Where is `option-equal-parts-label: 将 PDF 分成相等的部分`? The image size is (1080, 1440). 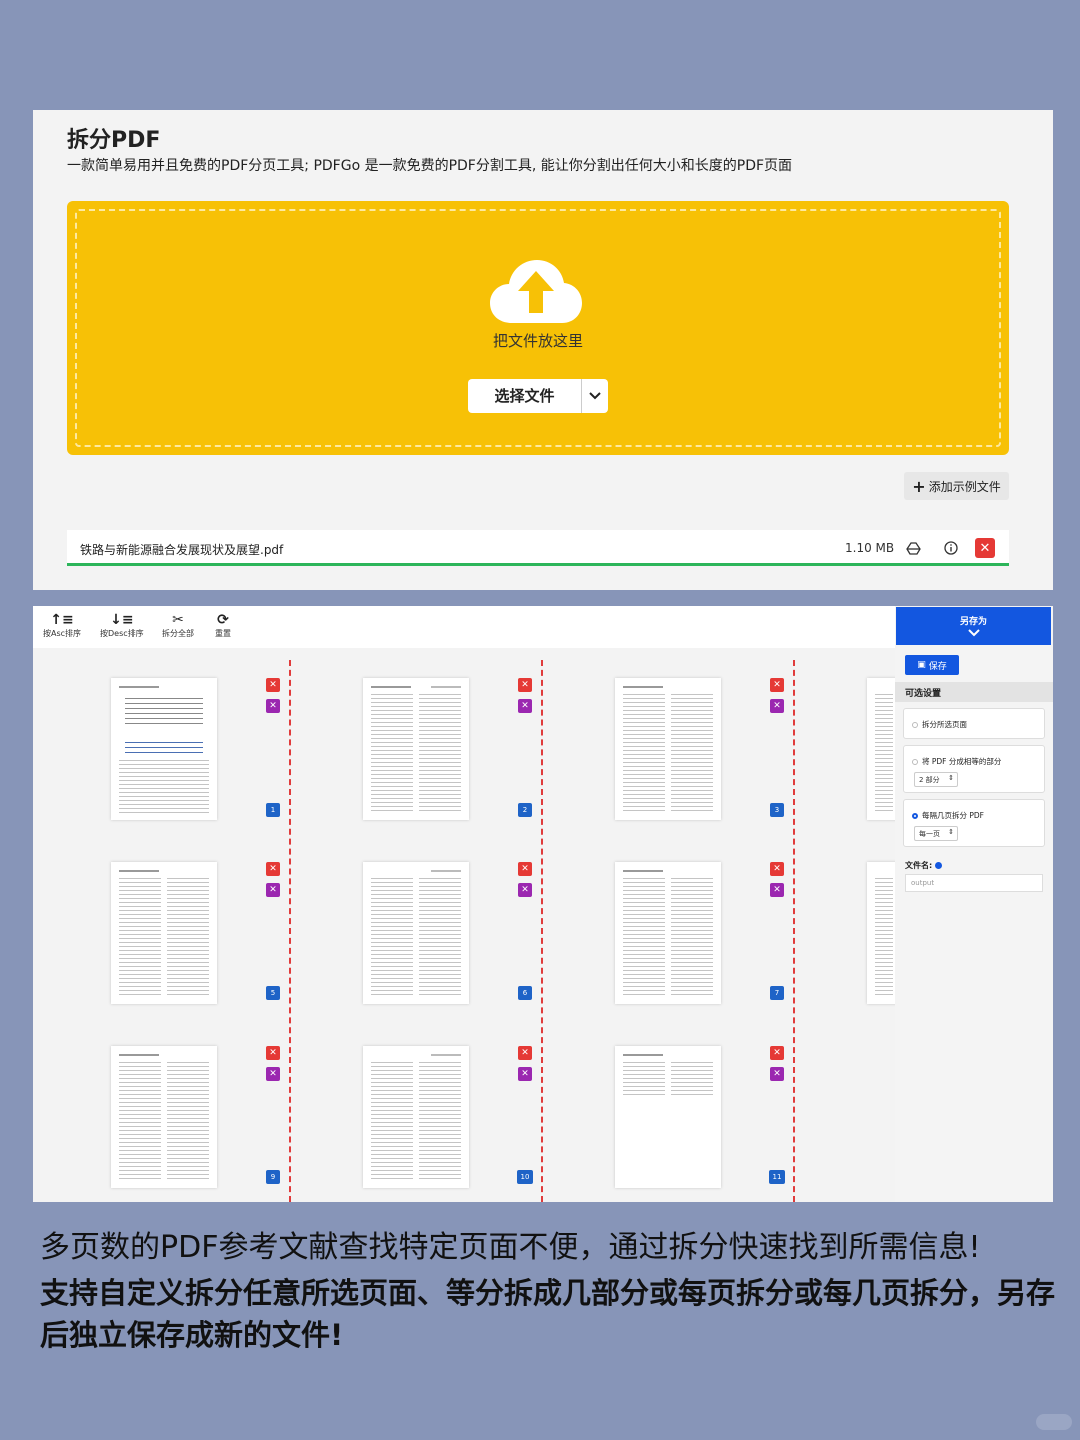 option-equal-parts-label: 将 PDF 分成相等的部分 is located at coordinates (962, 761).